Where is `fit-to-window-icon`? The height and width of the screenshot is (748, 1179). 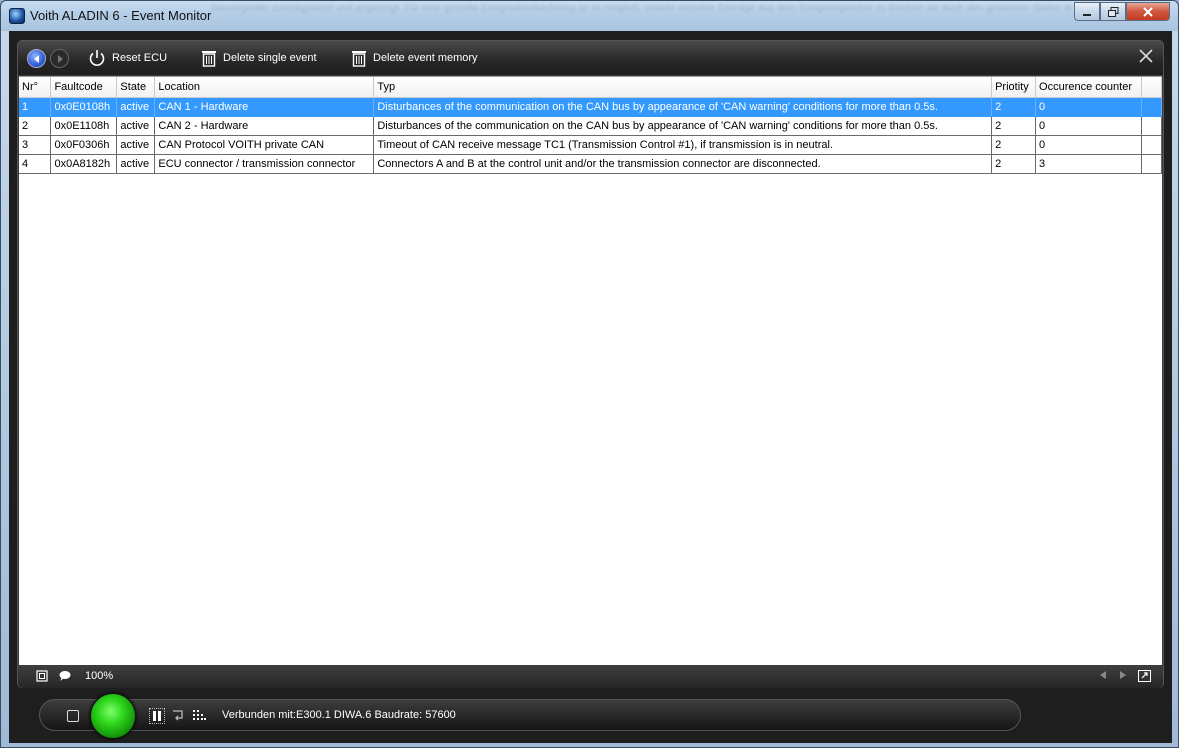
fit-to-window-icon is located at coordinates (42, 676).